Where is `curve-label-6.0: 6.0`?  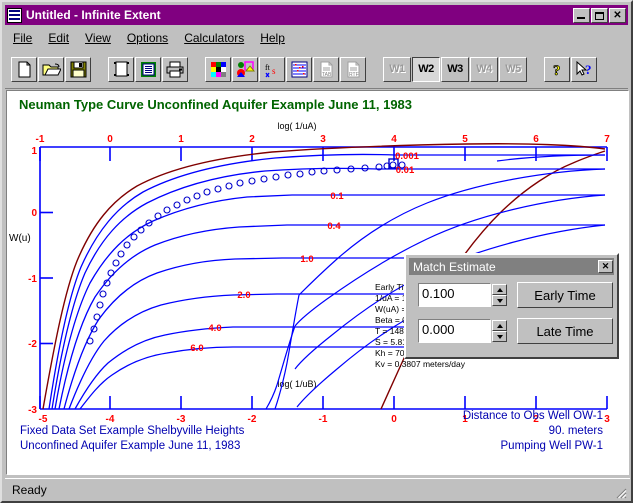
curve-label-6.0: 6.0 is located at coordinates (196, 348).